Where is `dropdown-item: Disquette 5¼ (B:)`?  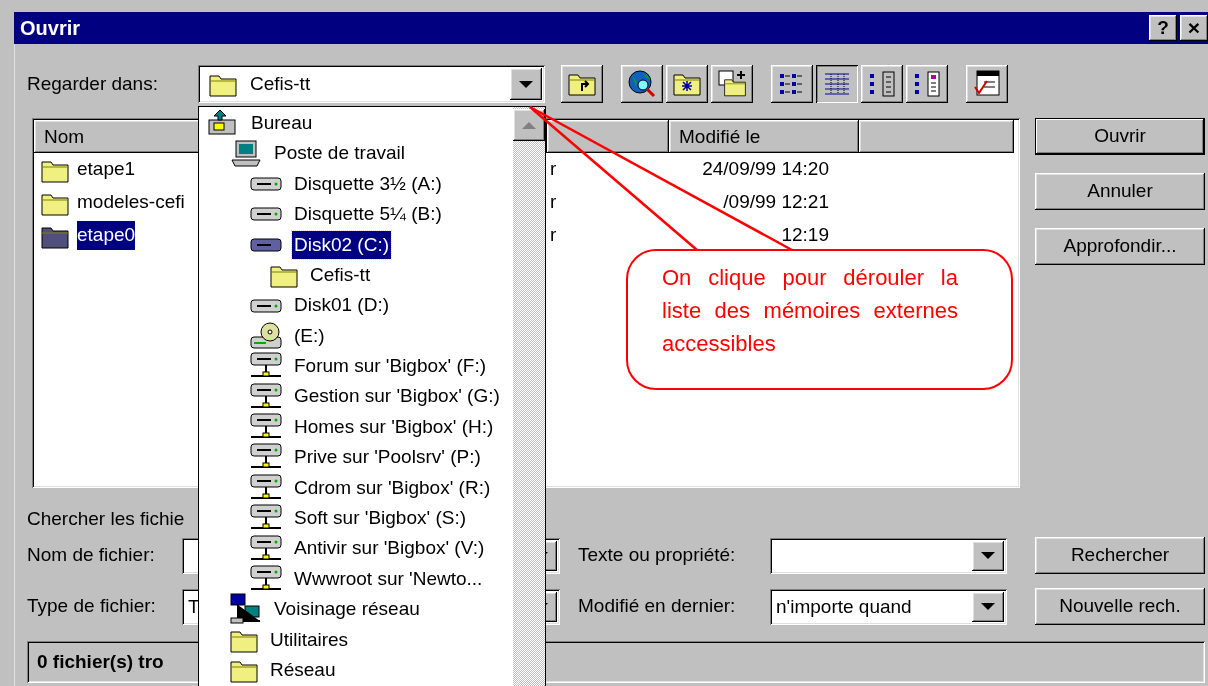 dropdown-item: Disquette 5¼ (B:) is located at coordinates (356, 214).